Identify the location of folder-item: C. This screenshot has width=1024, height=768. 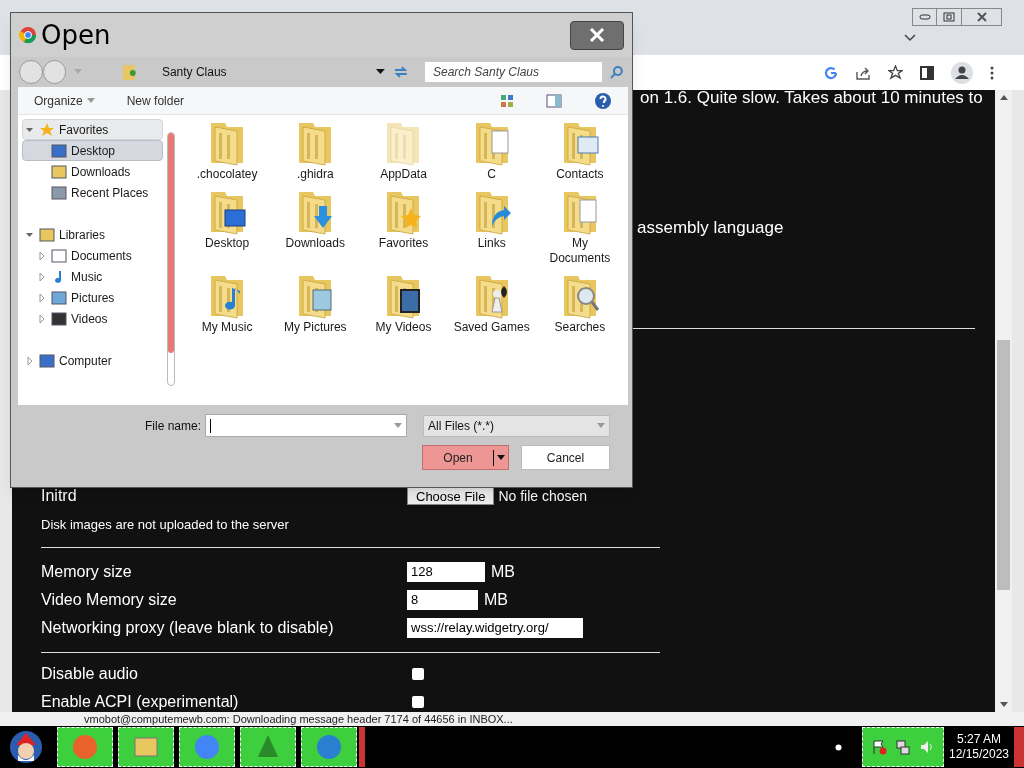
(491, 150).